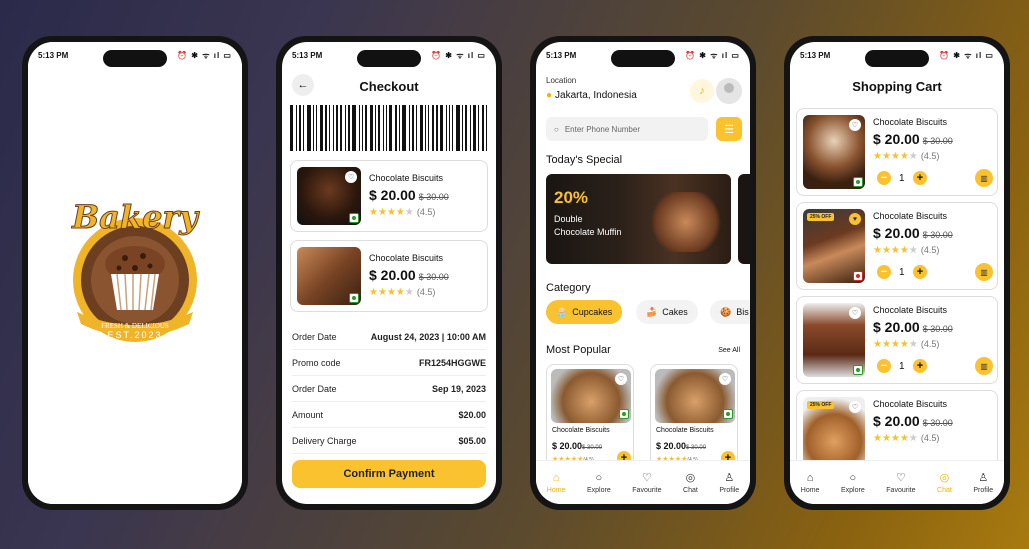  I want to click on category-label: Bis, so click(742, 312).